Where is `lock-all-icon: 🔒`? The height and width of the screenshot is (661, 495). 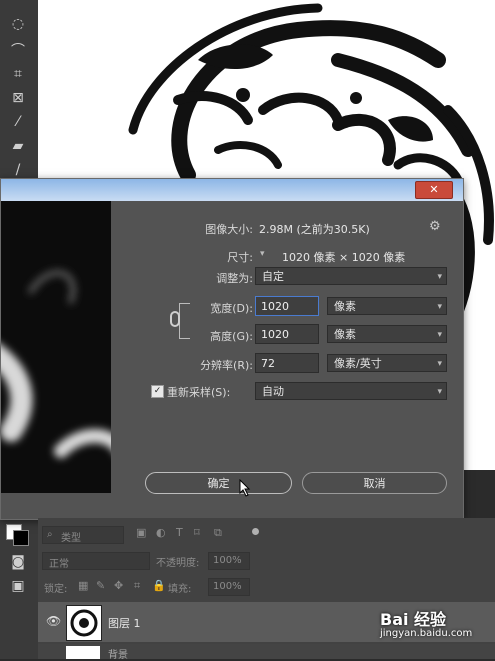
lock-all-icon: 🔒 is located at coordinates (159, 585).